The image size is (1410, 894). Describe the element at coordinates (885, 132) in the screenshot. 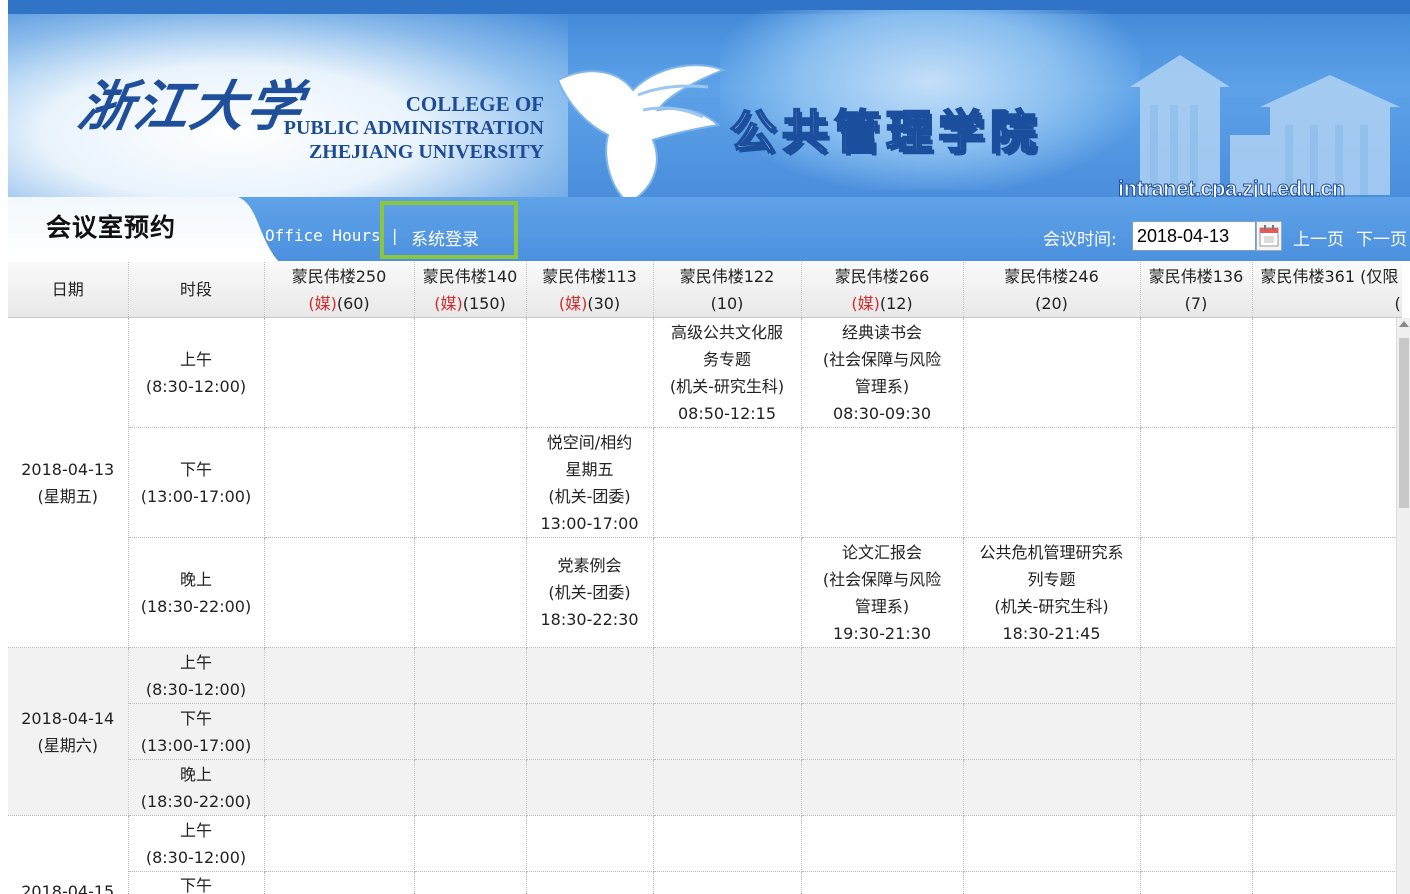

I see `college-chinese-title: 公共管理学院` at that location.